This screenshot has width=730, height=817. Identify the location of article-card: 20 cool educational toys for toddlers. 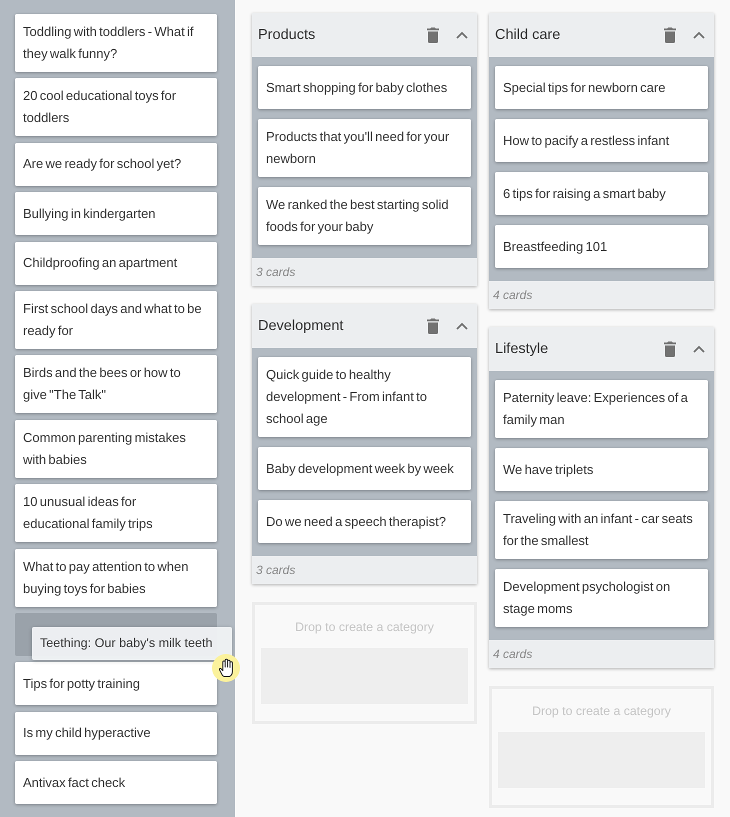
(116, 107).